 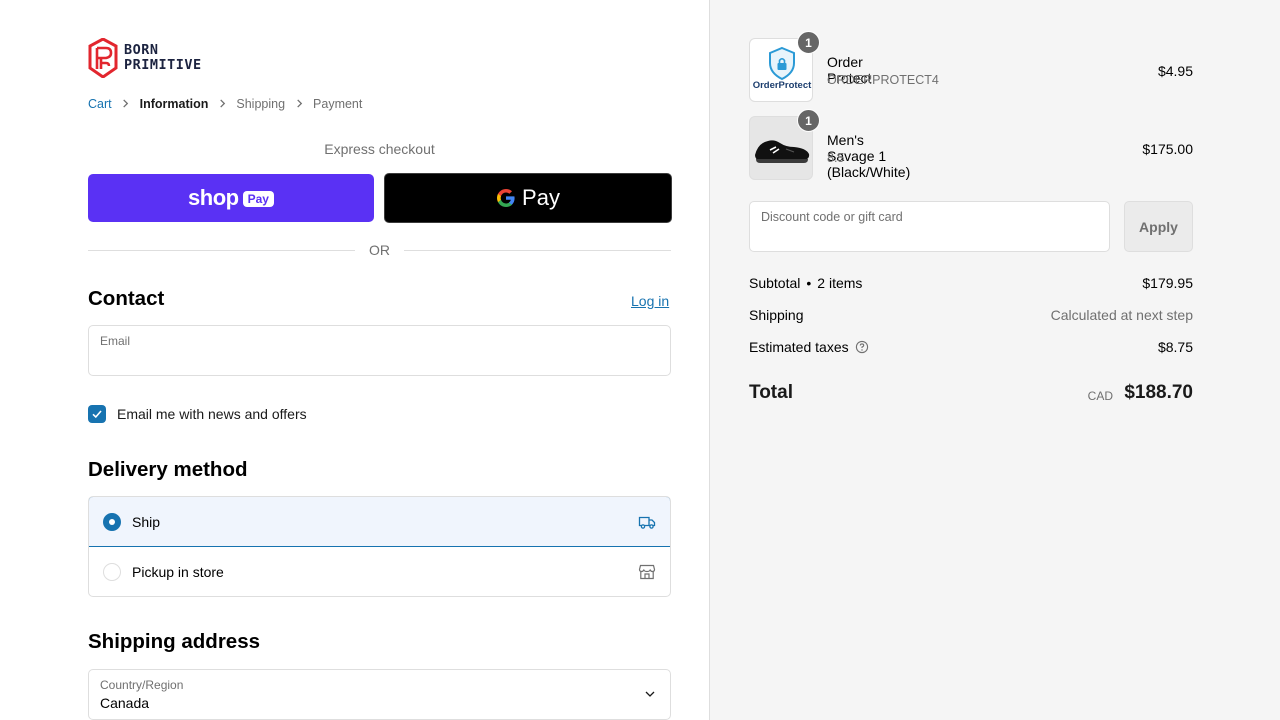 I want to click on shop-pay-pill: Pay, so click(x=258, y=199).